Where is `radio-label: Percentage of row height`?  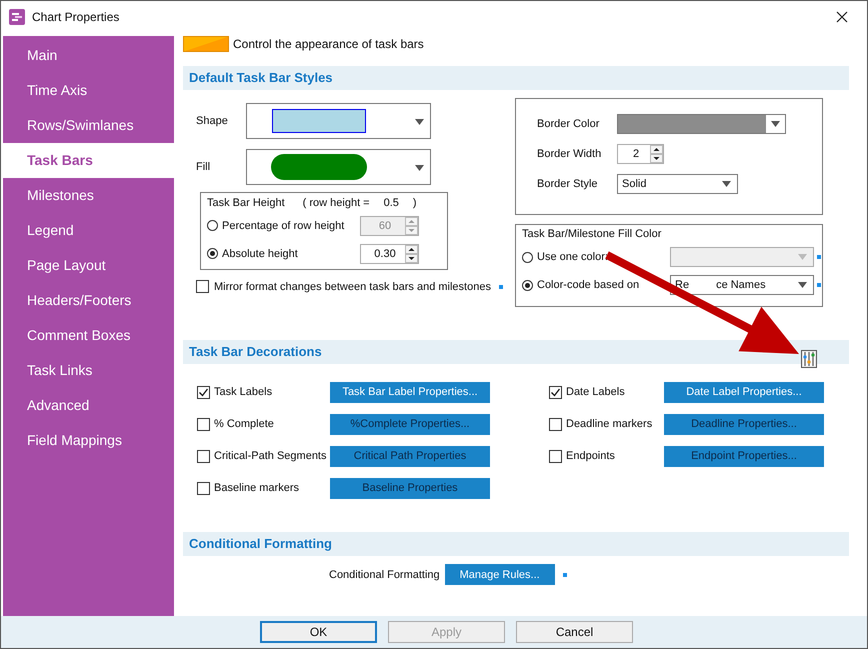 radio-label: Percentage of row height is located at coordinates (284, 226).